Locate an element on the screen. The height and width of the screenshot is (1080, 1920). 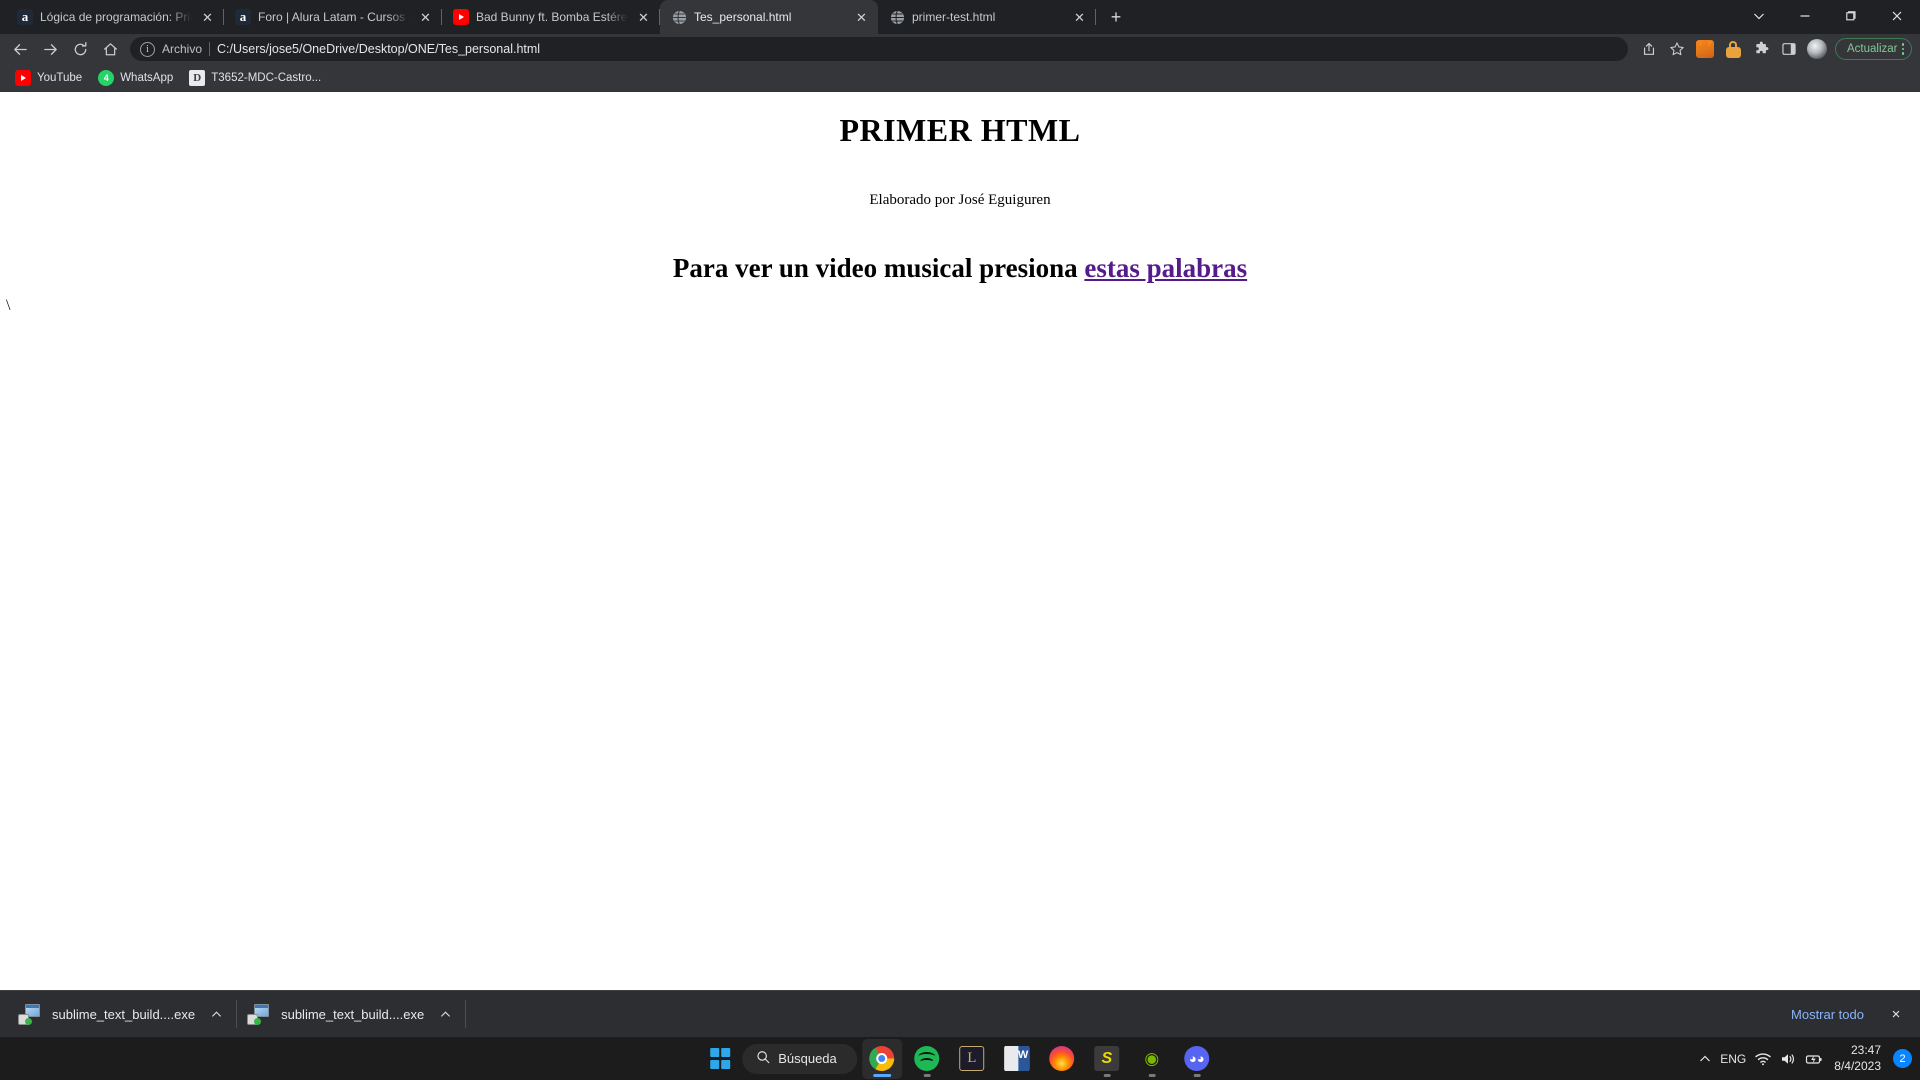
taskbar-search-box: Búsqueda is located at coordinates (799, 1058).